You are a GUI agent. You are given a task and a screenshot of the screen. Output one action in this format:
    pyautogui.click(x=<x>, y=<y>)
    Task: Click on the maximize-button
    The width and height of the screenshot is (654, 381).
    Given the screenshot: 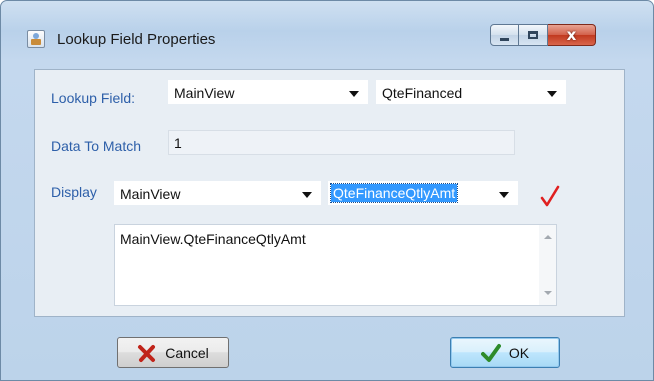 What is the action you would take?
    pyautogui.click(x=533, y=35)
    